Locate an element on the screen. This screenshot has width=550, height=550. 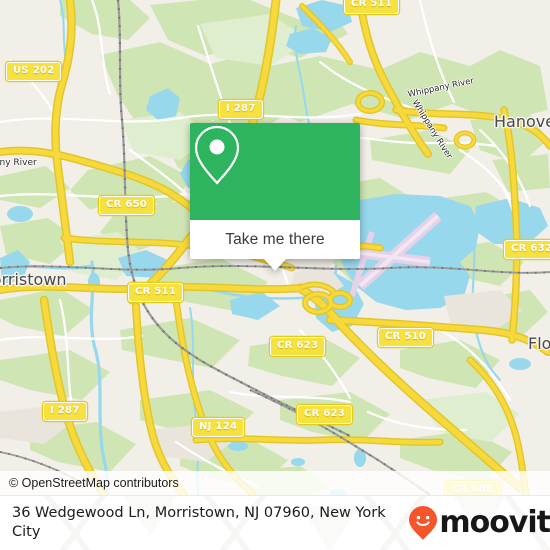
route-shield-cr-511-north: CR 511 is located at coordinates (372, 7).